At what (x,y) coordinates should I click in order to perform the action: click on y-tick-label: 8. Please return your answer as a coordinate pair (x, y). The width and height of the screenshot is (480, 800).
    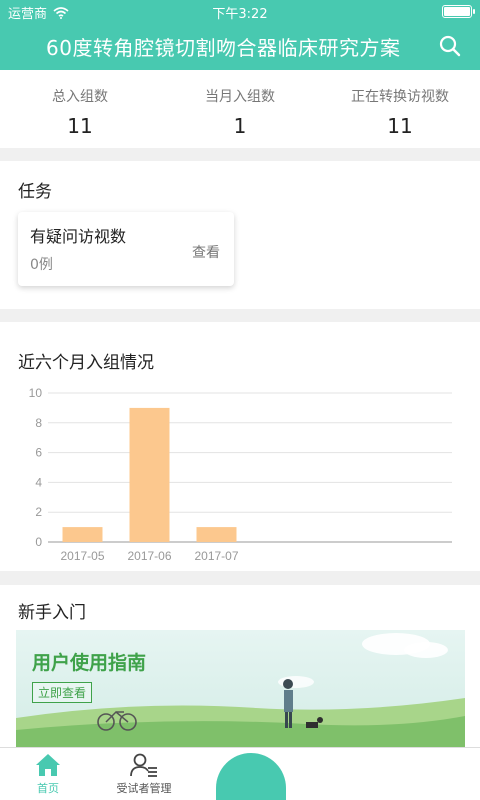
    Looking at the image, I should click on (38, 423).